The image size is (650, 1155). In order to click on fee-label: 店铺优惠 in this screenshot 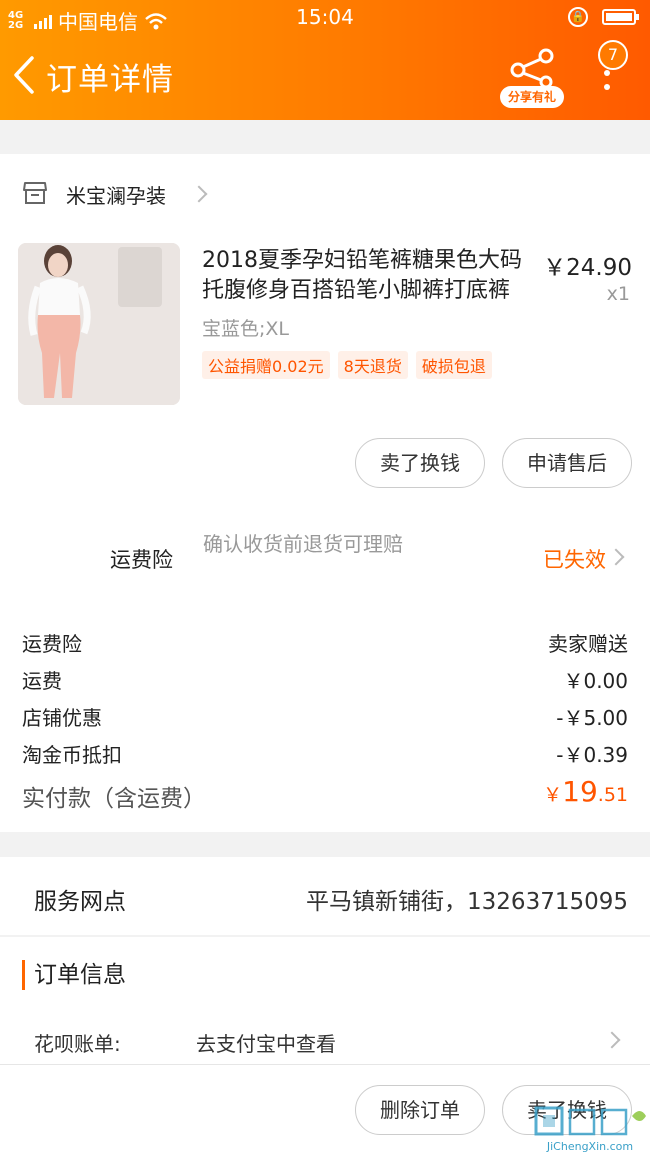, I will do `click(62, 718)`.